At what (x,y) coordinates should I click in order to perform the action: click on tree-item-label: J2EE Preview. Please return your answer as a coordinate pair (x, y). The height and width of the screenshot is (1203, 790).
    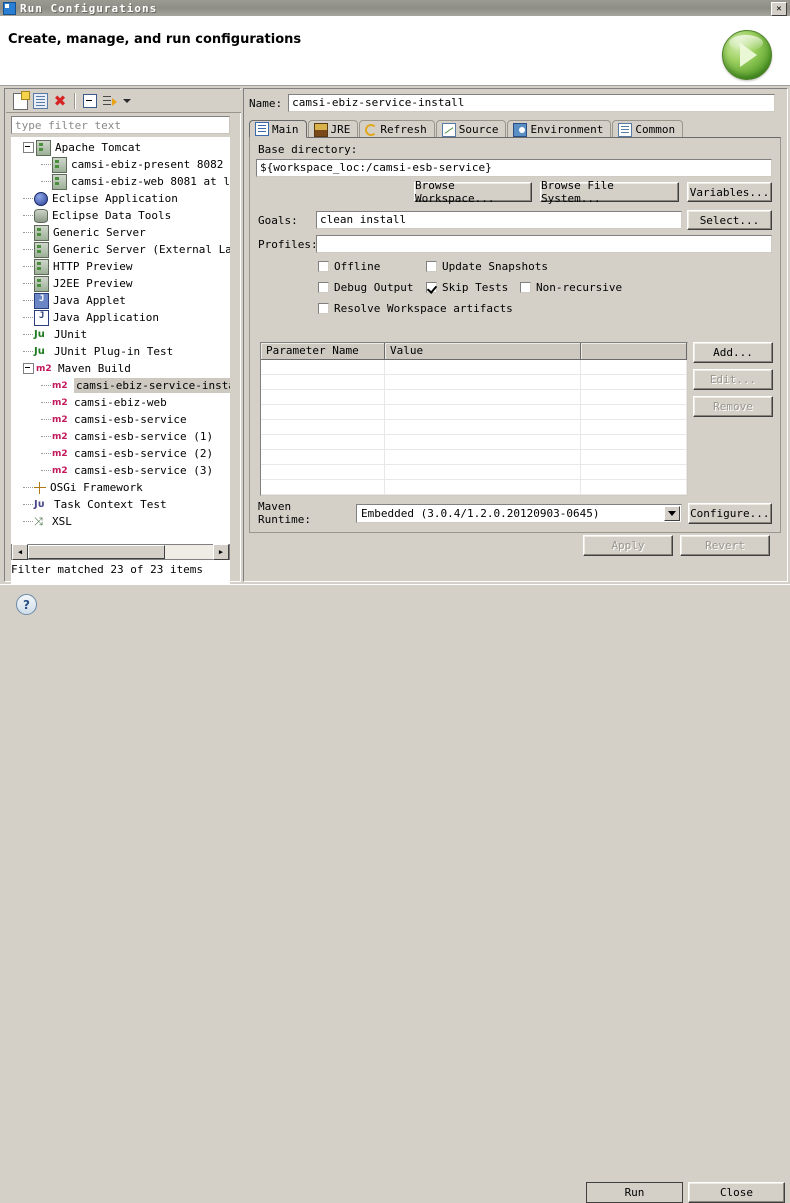
    Looking at the image, I should click on (93, 283).